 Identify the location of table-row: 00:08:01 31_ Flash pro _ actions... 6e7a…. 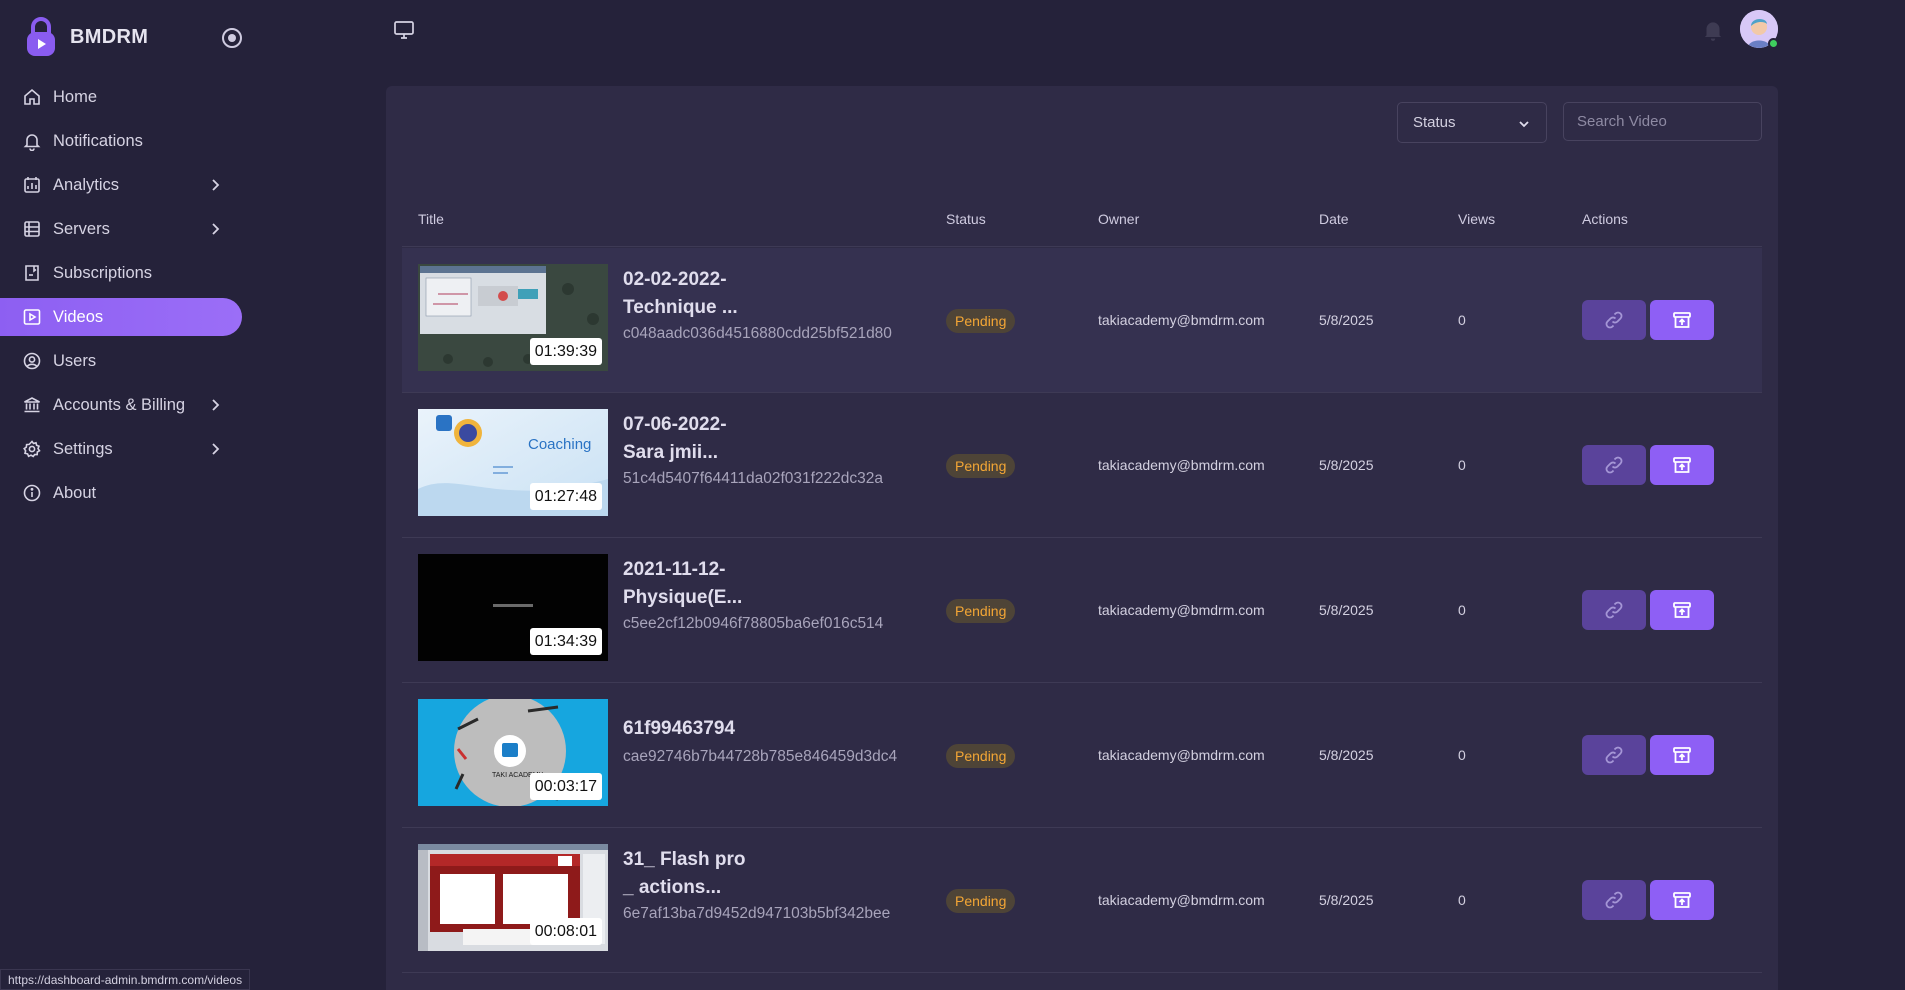
(1082, 900).